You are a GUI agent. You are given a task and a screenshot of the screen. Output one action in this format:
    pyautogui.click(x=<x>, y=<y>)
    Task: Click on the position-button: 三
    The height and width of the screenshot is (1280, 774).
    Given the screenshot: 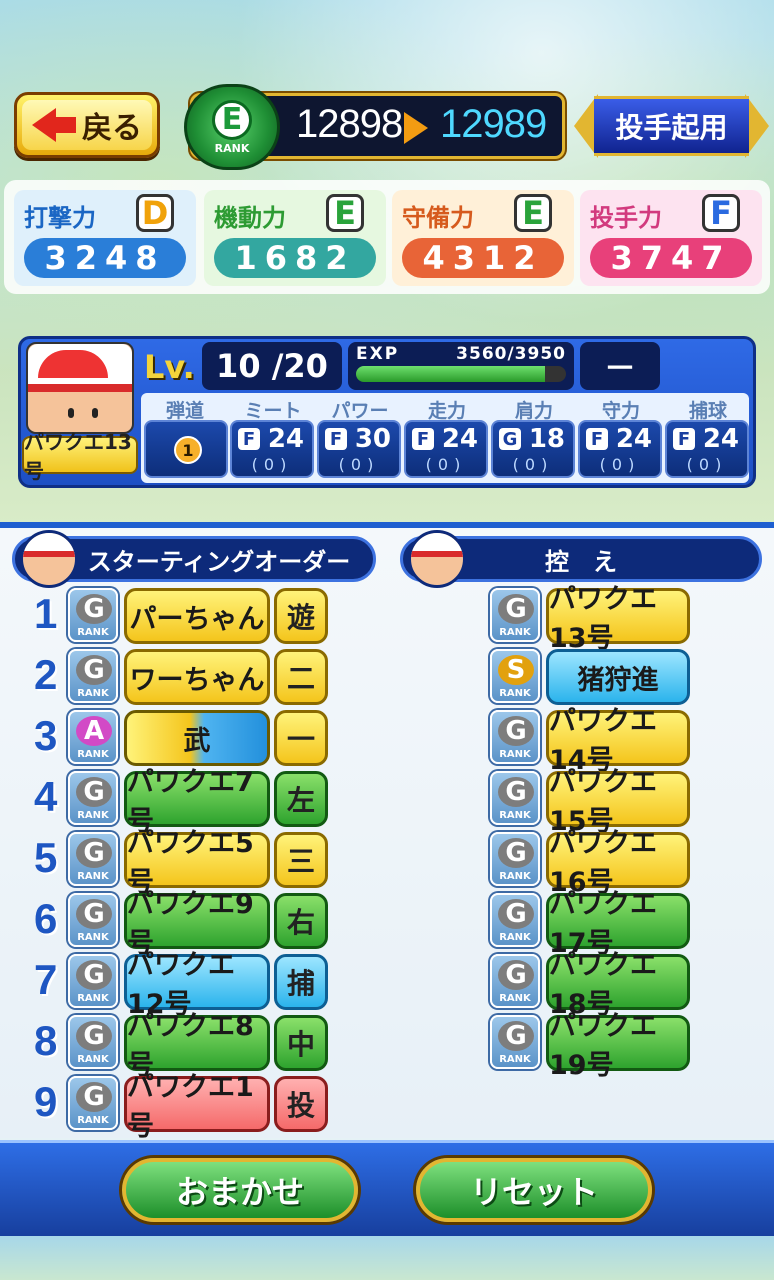 What is the action you would take?
    pyautogui.click(x=301, y=860)
    